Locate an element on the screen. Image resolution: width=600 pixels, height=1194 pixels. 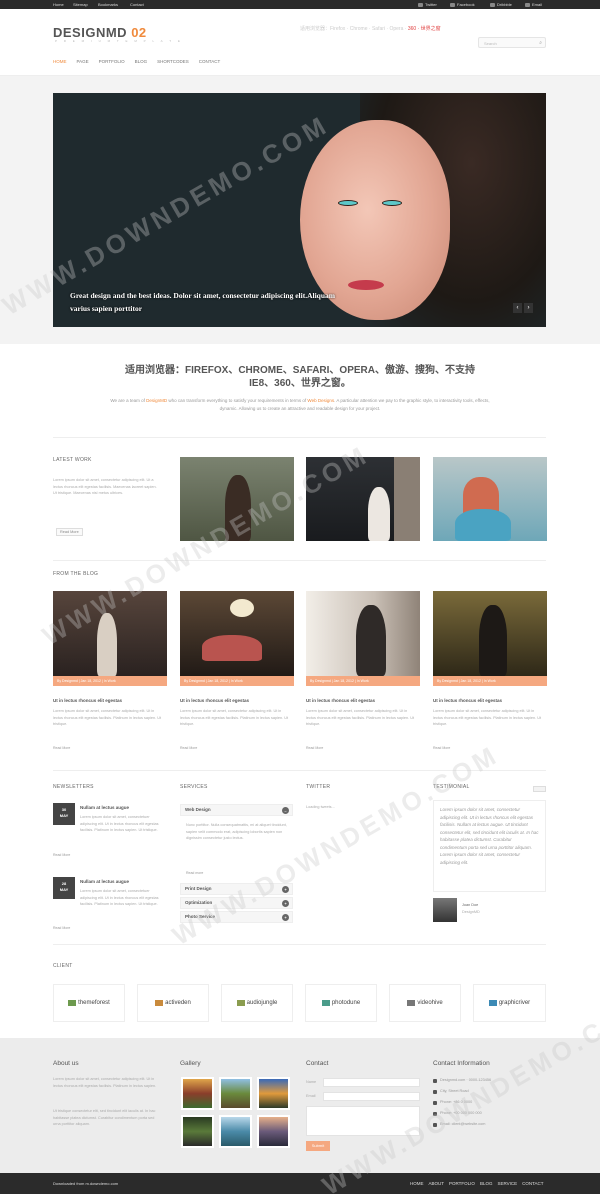
slide-image-lips is located at coordinates (366, 285).